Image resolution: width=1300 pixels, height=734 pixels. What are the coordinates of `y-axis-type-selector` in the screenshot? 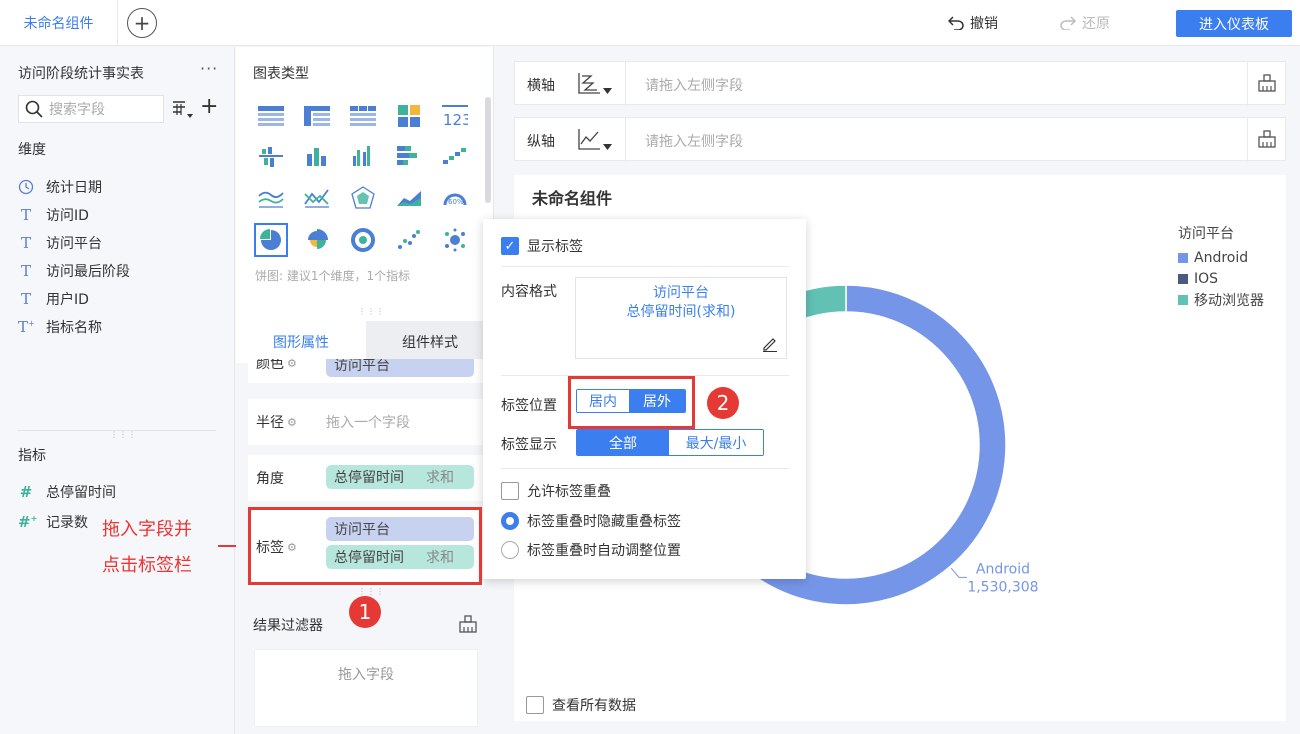 It's located at (594, 139).